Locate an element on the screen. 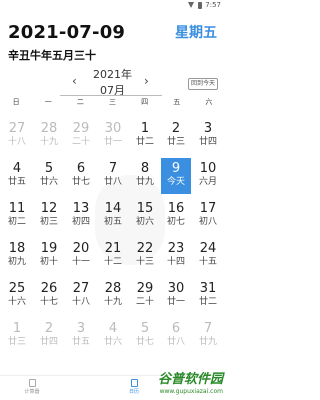  brand-watermark: 谷普软件园 www.gupuxiazai.com is located at coordinates (178, 385).